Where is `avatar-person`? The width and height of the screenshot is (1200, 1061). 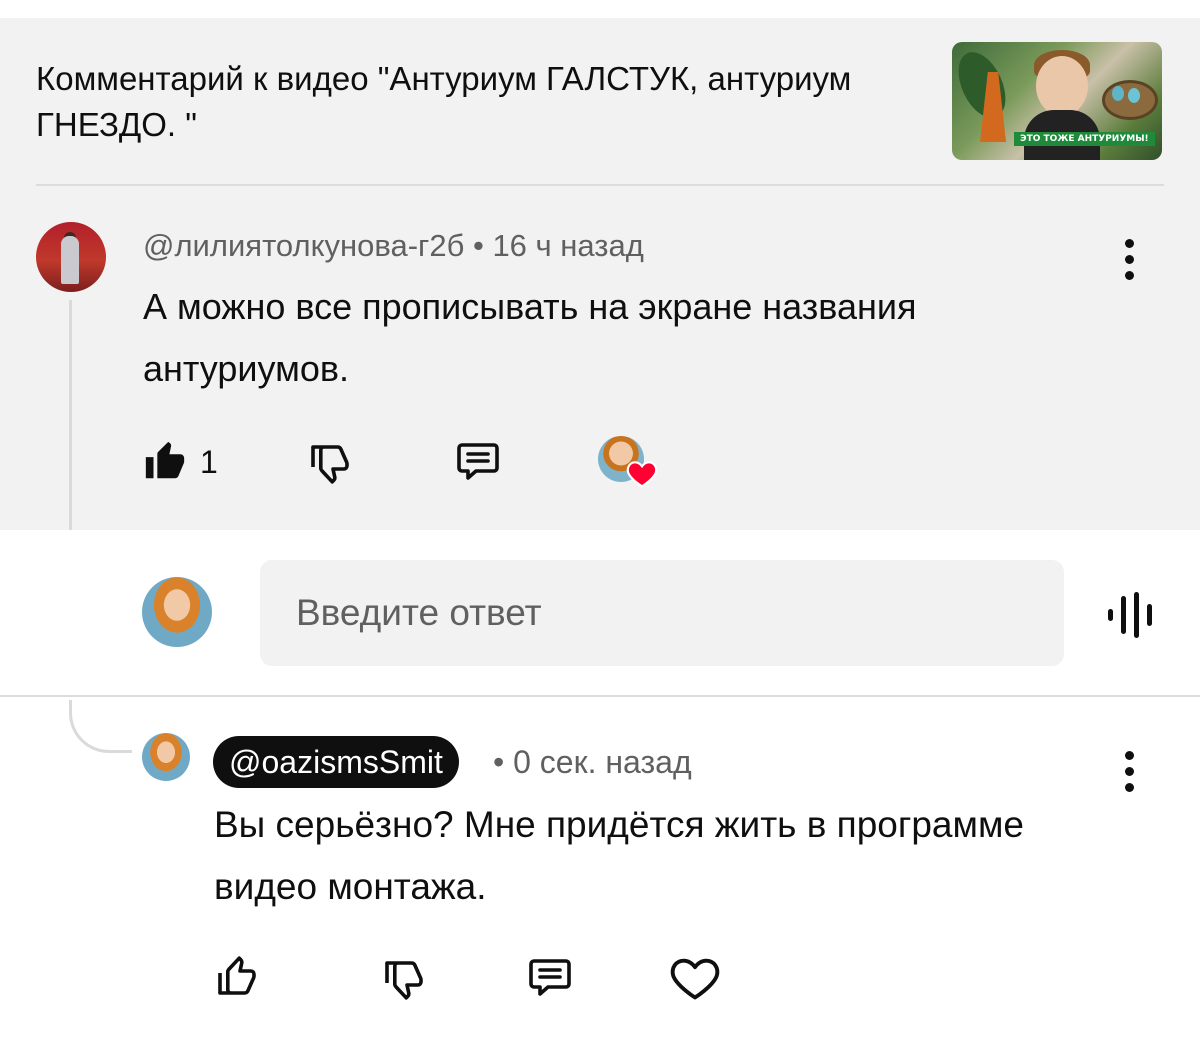
avatar-person is located at coordinates (70, 260).